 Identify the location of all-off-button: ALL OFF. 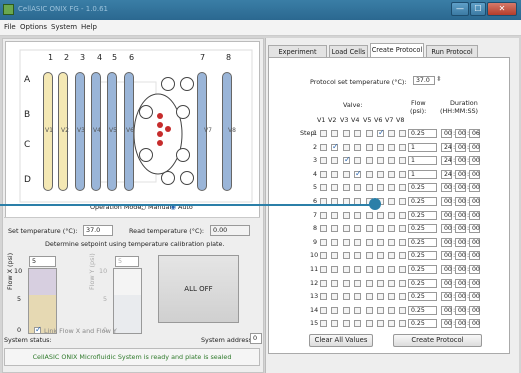
(198, 289).